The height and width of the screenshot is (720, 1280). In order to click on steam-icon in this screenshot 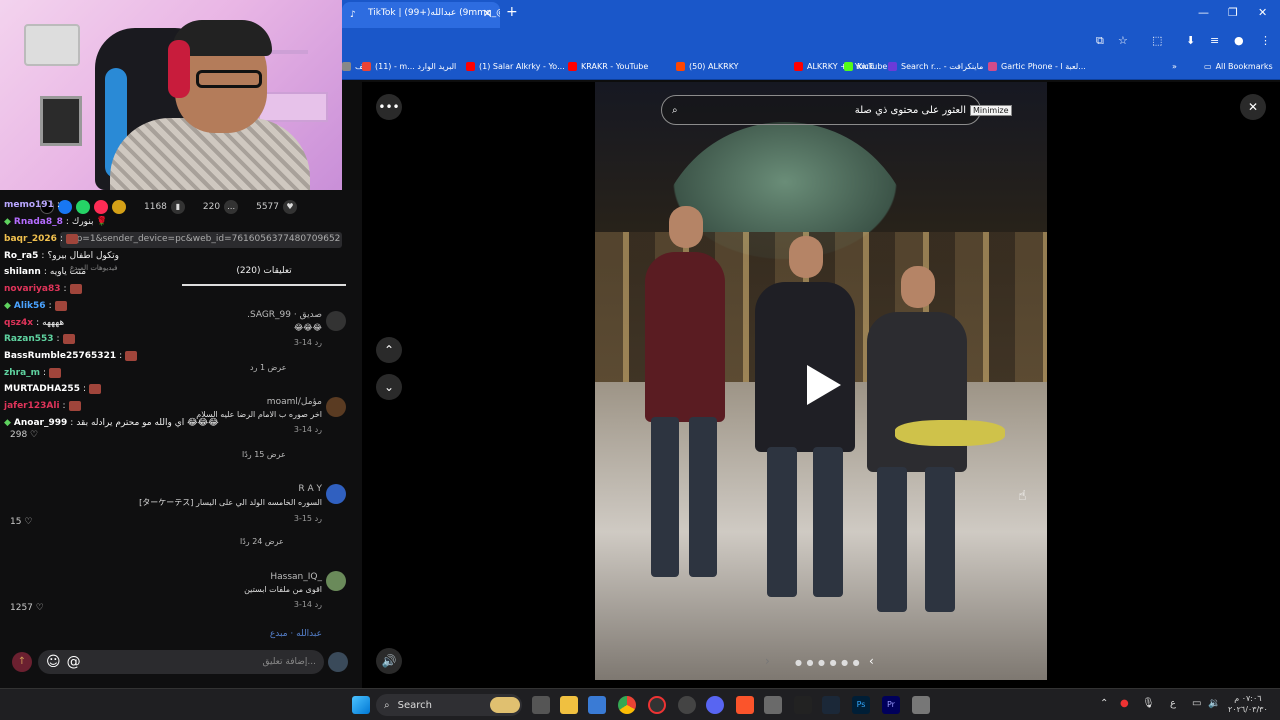, I will do `click(831, 705)`.